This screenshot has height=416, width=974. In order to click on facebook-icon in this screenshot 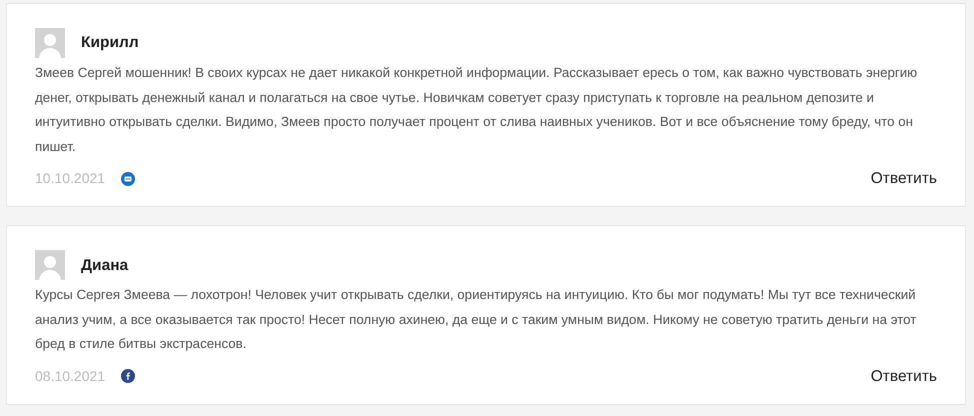, I will do `click(128, 376)`.